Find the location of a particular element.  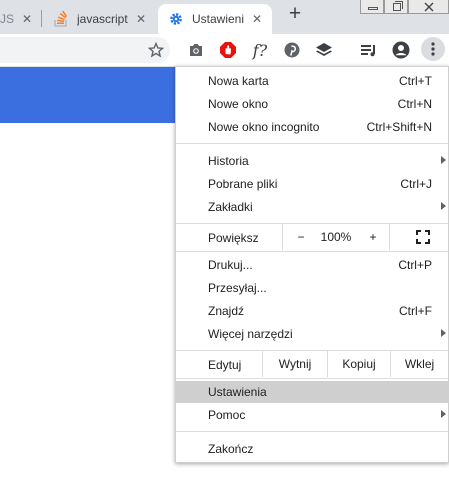

tab-title: javascript is located at coordinates (102, 19).